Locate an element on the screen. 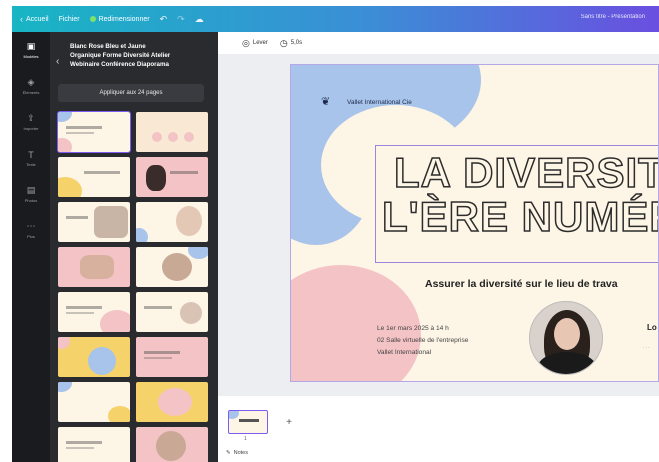 The width and height of the screenshot is (659, 462). page-strip: 1 + ✎ Notes is located at coordinates (438, 429).